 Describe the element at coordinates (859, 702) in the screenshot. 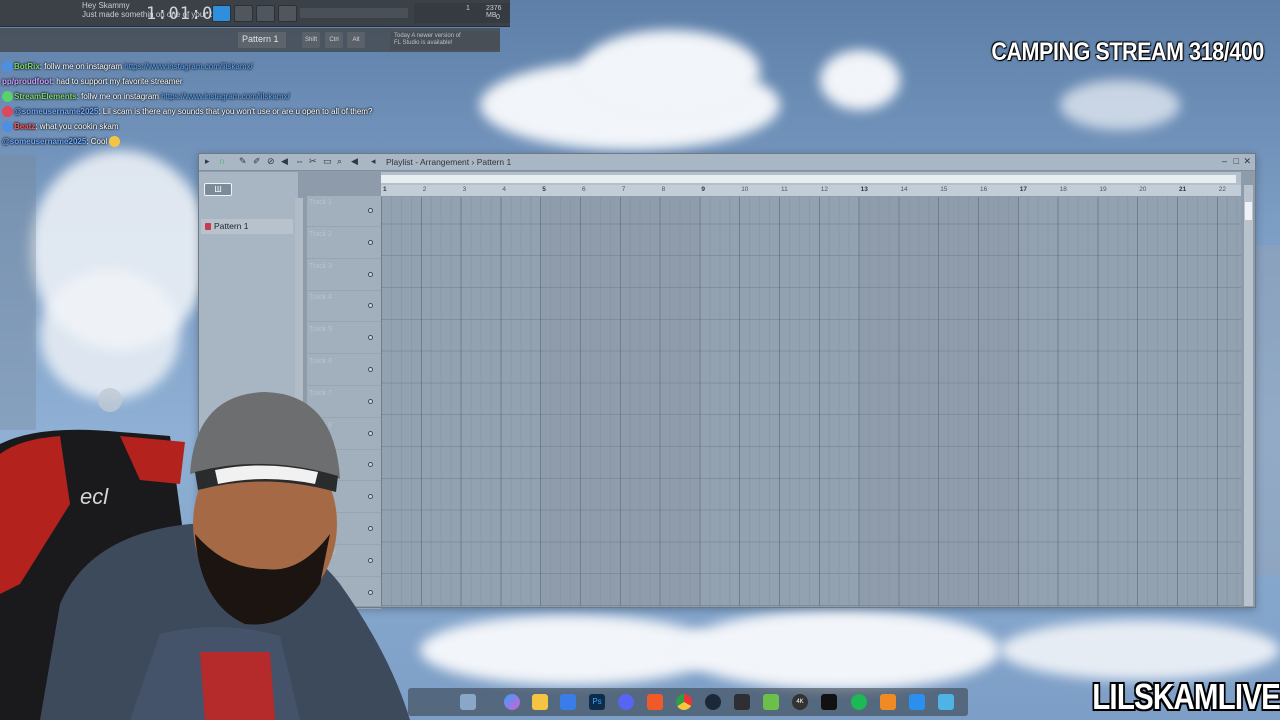

I see `spotify-icon` at that location.